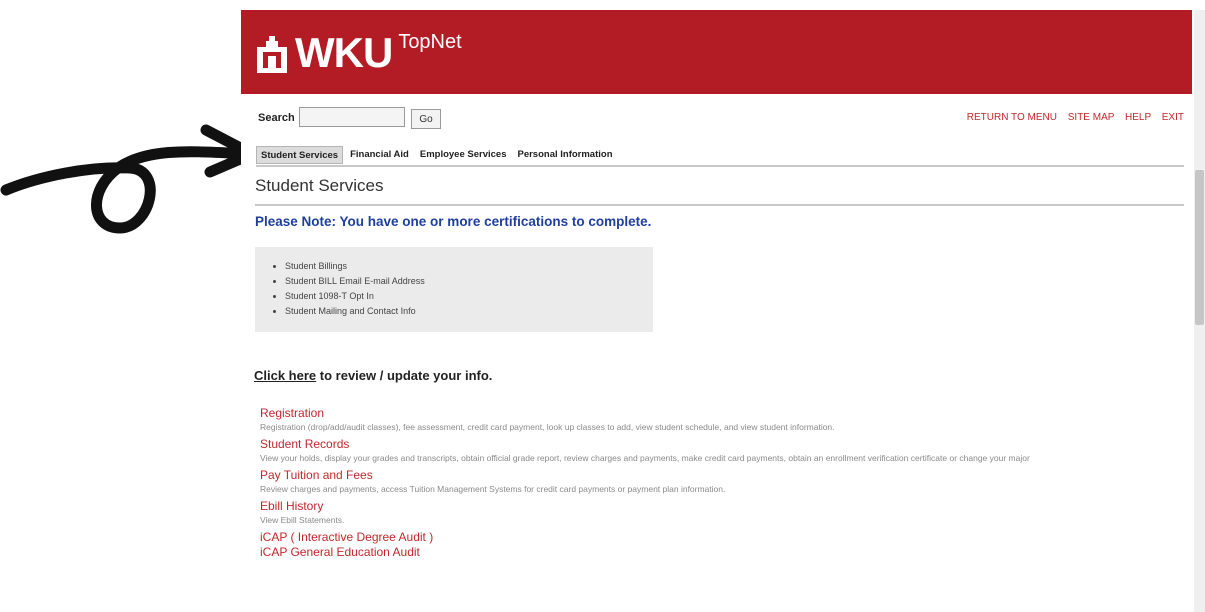 This screenshot has width=1205, height=612. What do you see at coordinates (300, 155) in the screenshot?
I see `tab-student-services: Student Services` at bounding box center [300, 155].